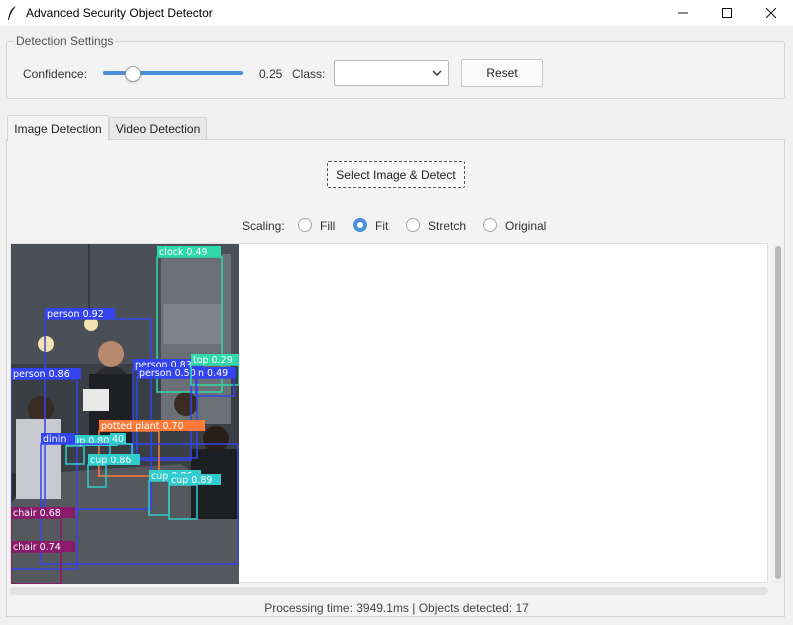  I want to click on detection-label: person 0.86, so click(41, 374).